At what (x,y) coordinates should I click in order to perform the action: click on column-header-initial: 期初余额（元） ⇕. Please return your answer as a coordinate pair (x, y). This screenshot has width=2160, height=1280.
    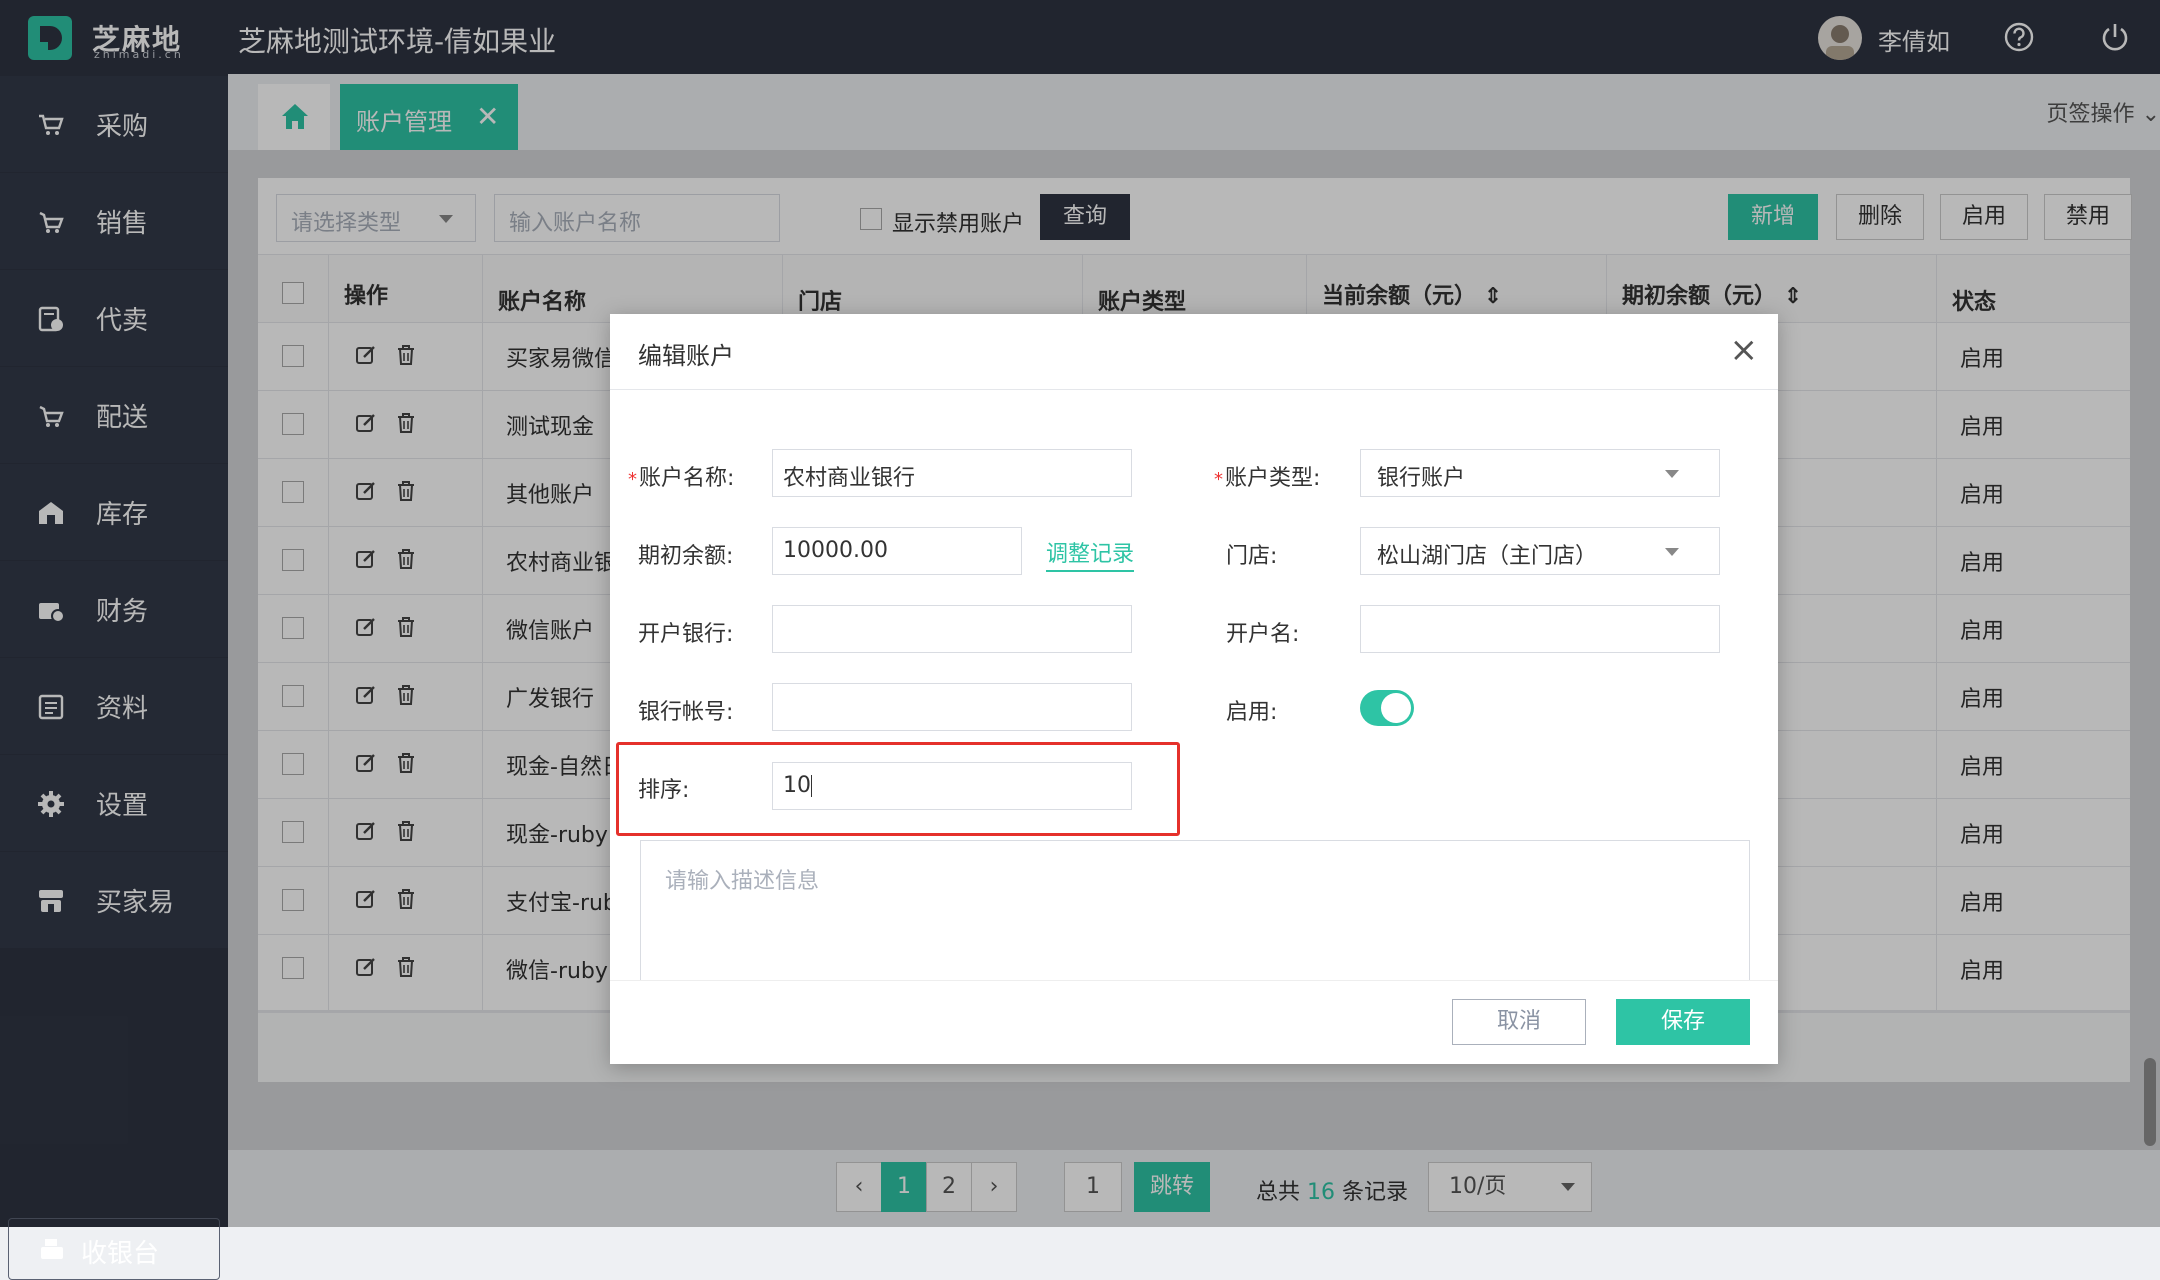
    Looking at the image, I should click on (1712, 294).